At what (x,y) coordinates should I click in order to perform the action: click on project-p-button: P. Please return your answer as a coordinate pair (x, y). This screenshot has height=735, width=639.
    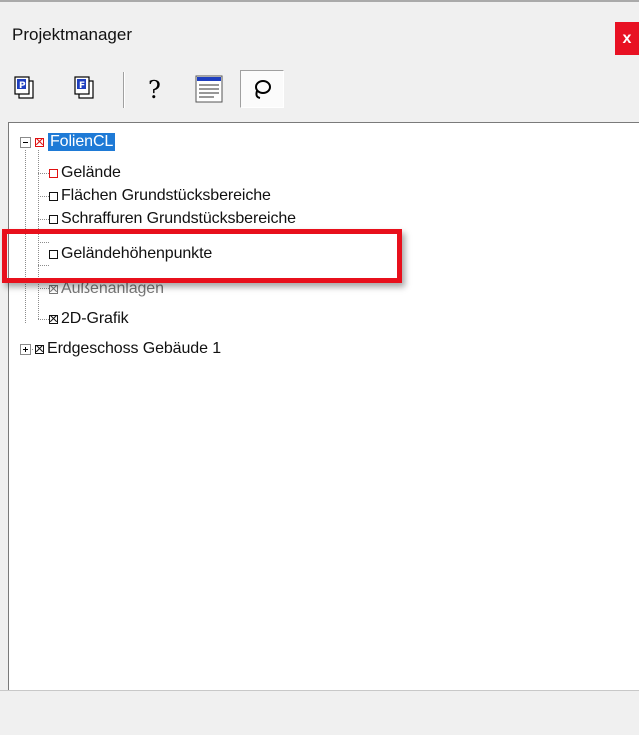
    Looking at the image, I should click on (26, 89).